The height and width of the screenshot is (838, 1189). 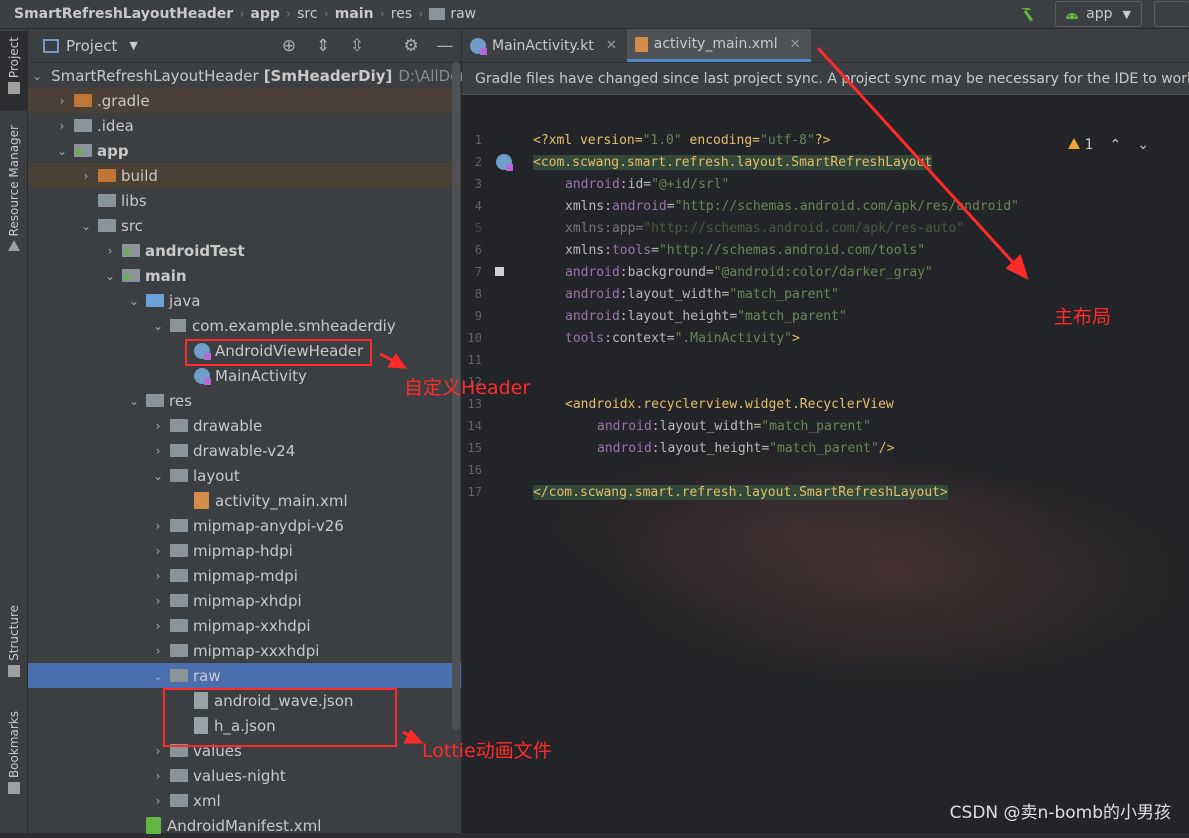 What do you see at coordinates (401, 14) in the screenshot?
I see `breadcrumb-res: res` at bounding box center [401, 14].